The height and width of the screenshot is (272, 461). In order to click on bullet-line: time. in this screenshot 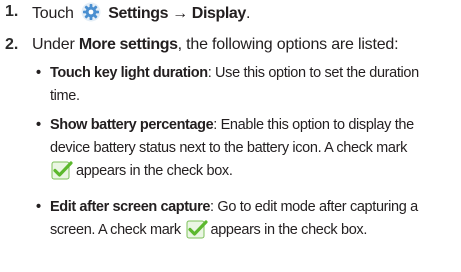, I will do `click(65, 96)`.